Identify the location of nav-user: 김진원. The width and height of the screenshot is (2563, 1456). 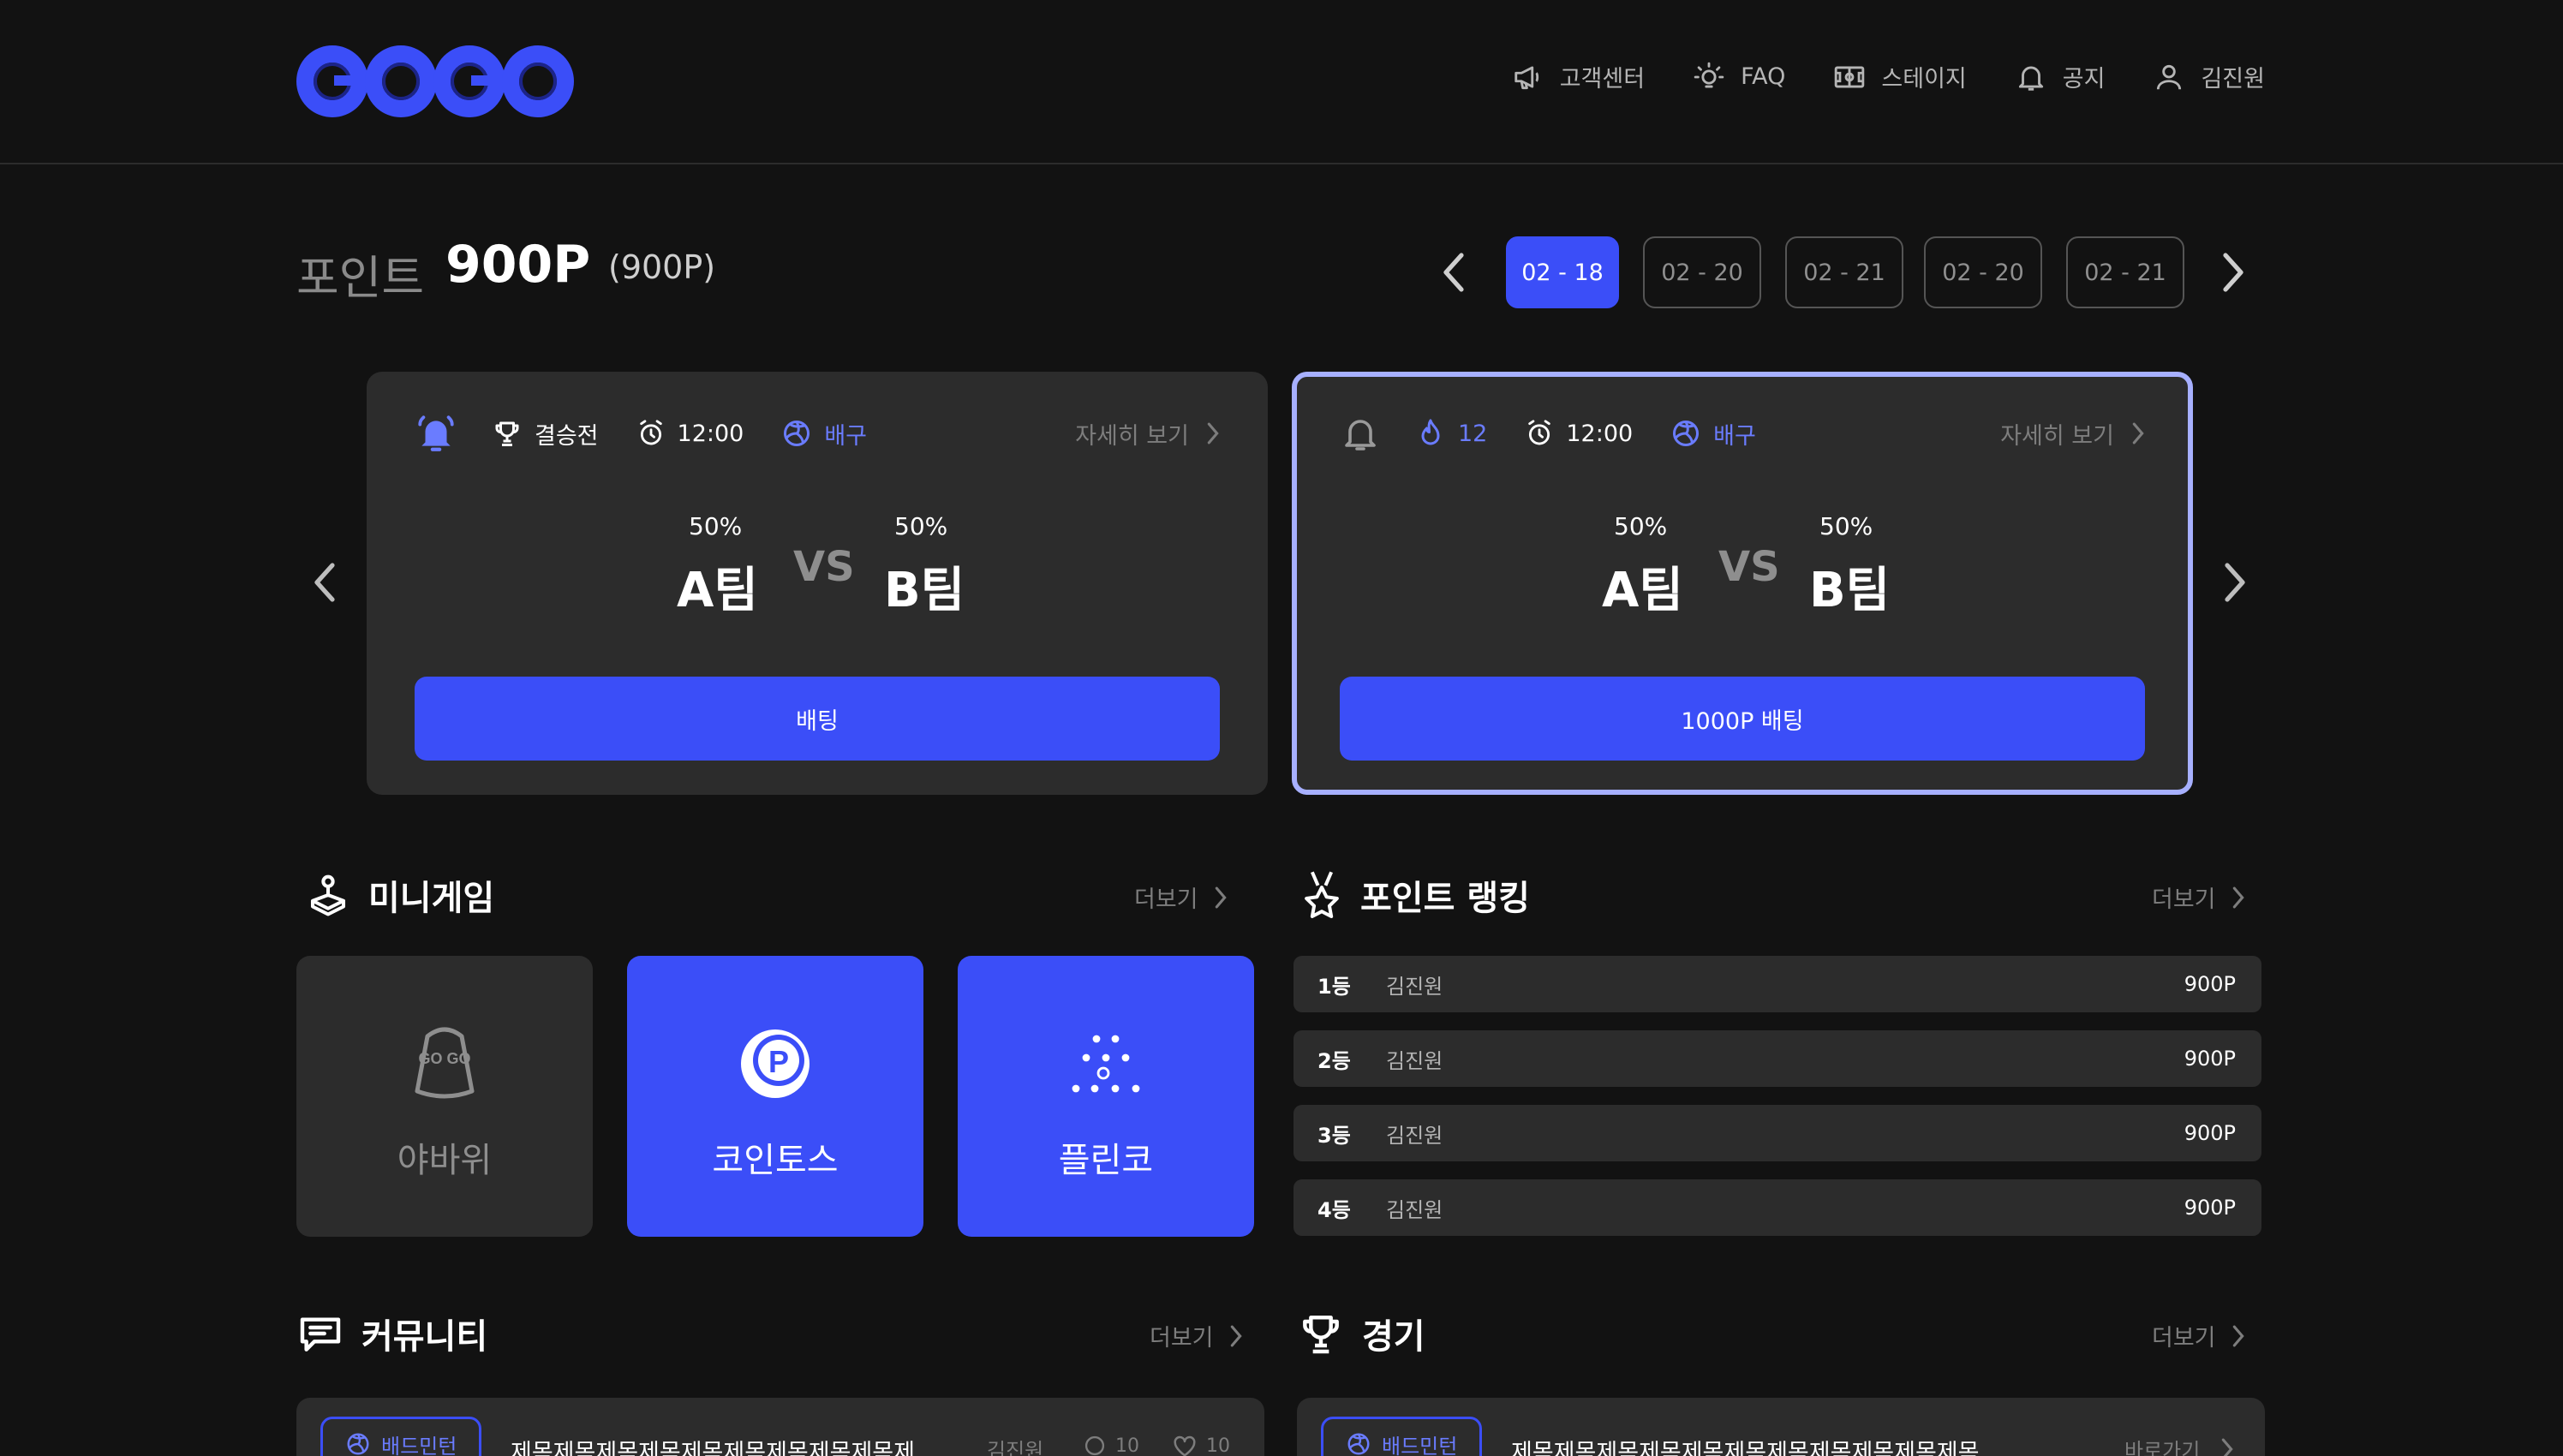
(2209, 76).